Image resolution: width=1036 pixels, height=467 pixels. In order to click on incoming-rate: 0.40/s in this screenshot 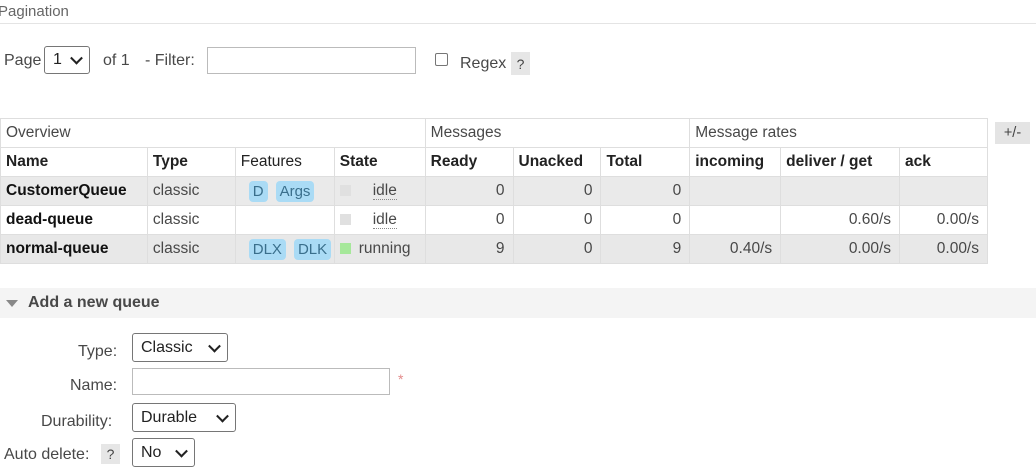, I will do `click(735, 249)`.